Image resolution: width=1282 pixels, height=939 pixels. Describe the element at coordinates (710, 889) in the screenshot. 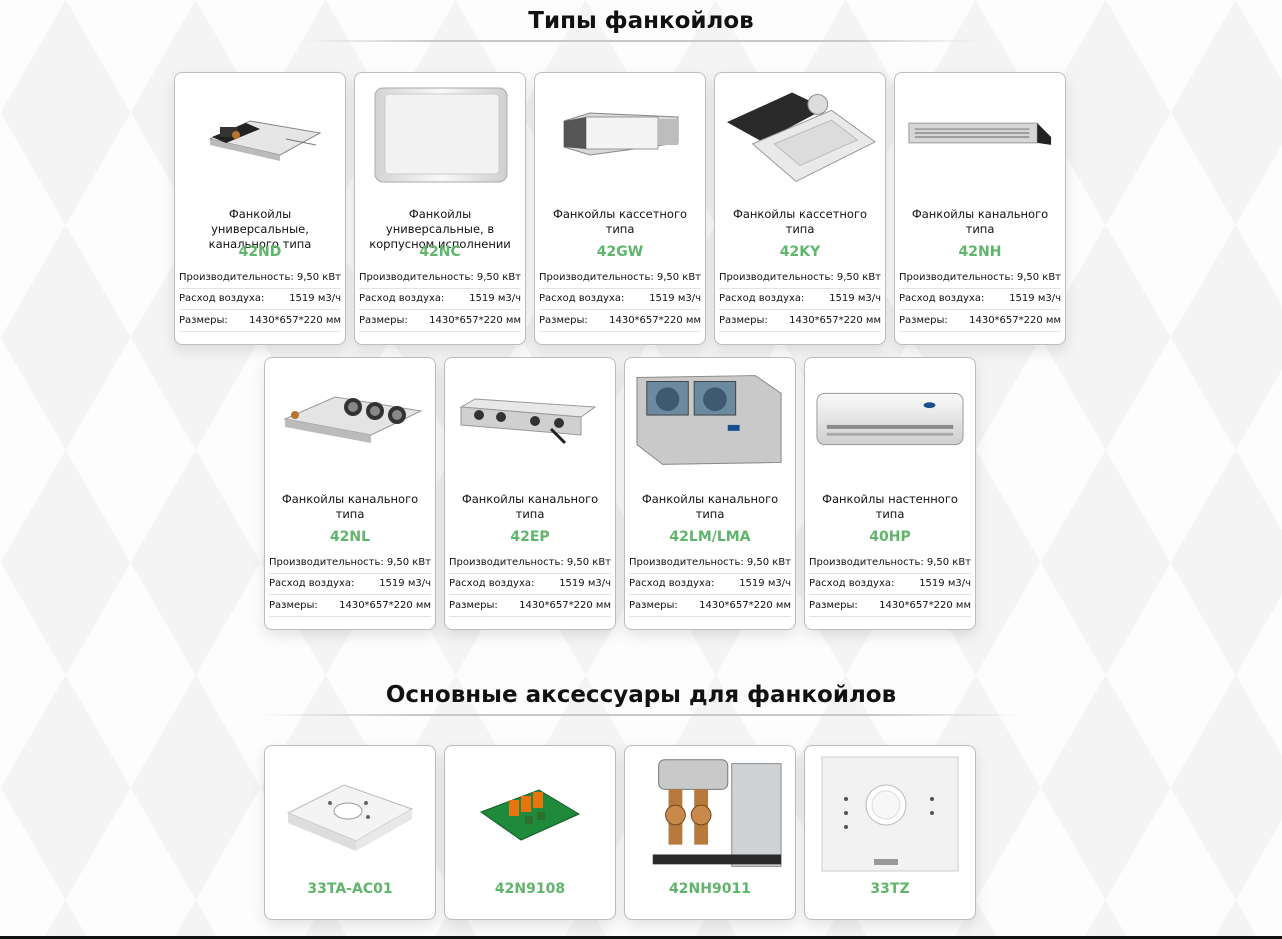

I see `accessory-model: 42NH9011` at that location.